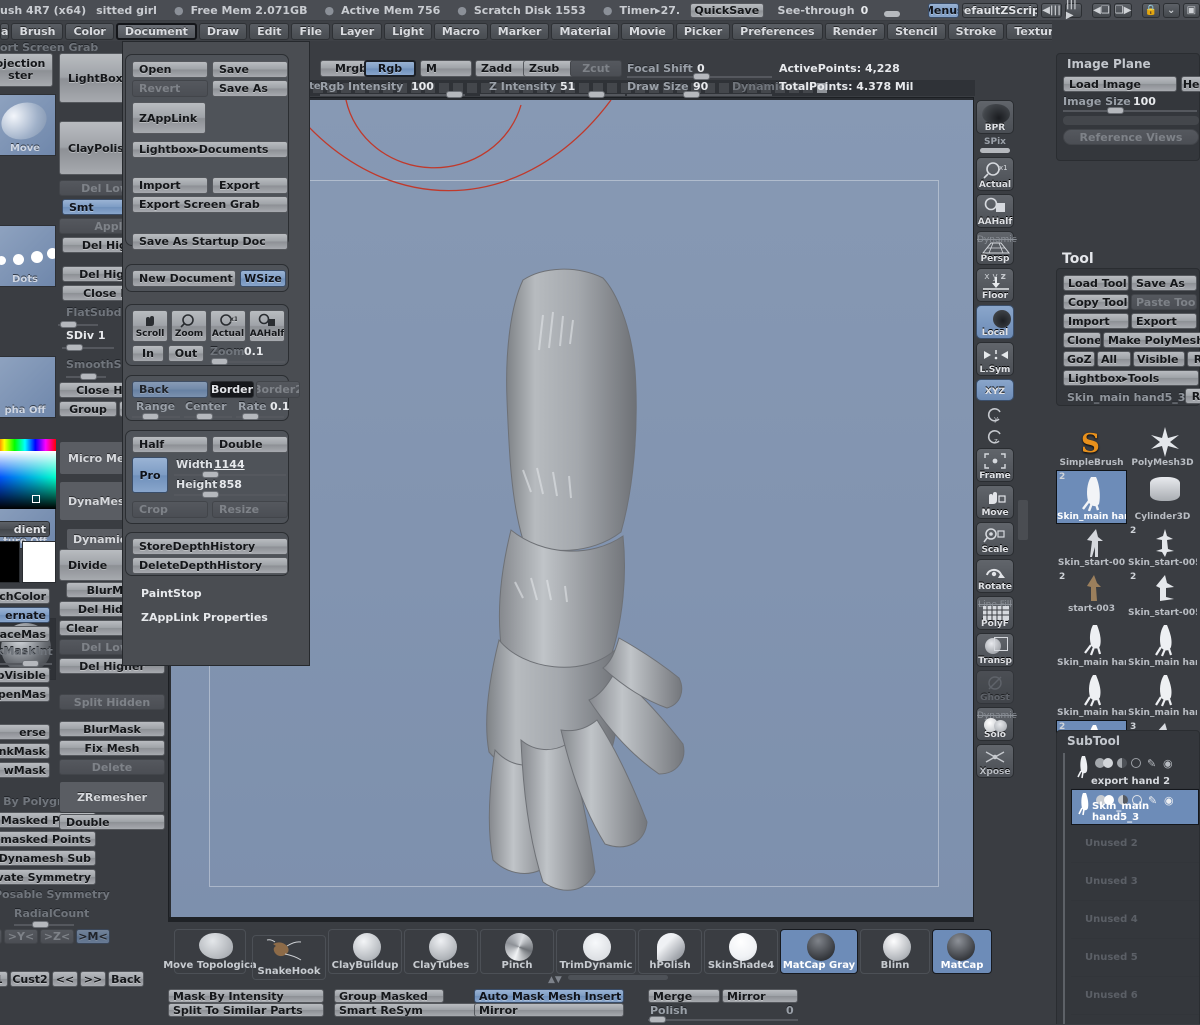 The height and width of the screenshot is (1025, 1200). Describe the element at coordinates (1164, 302) in the screenshot. I see `paste-tool-button: Paste Tool` at that location.